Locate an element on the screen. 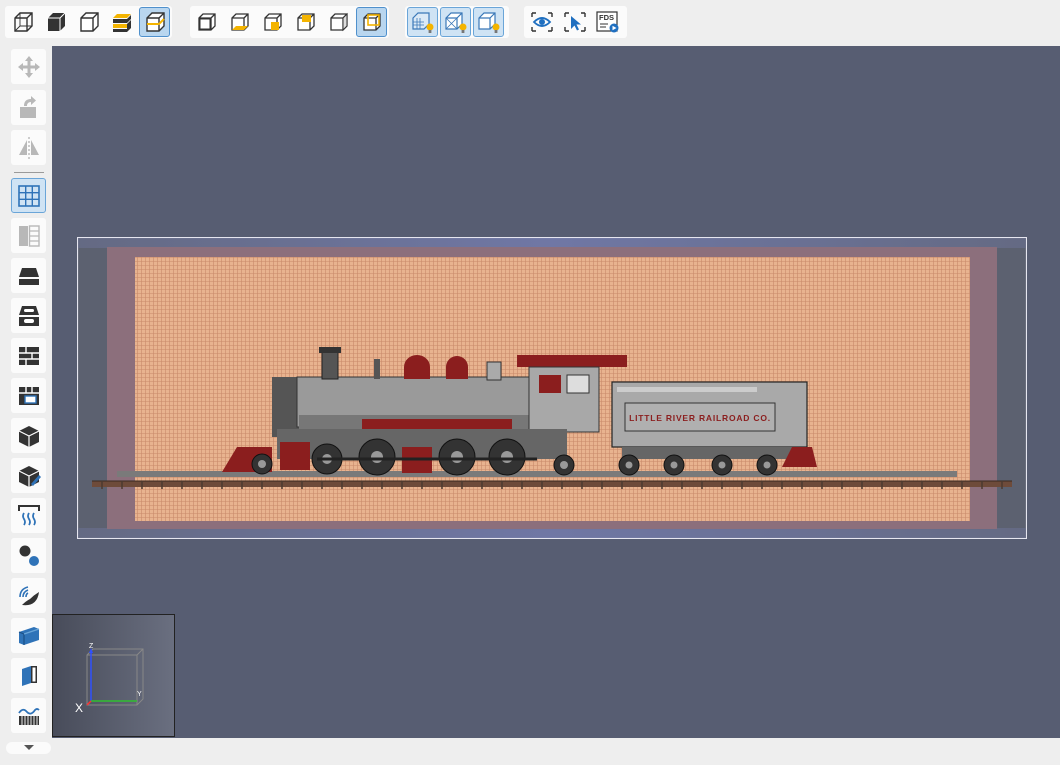 Image resolution: width=1060 pixels, height=765 pixels. view-back-icon is located at coordinates (371, 22).